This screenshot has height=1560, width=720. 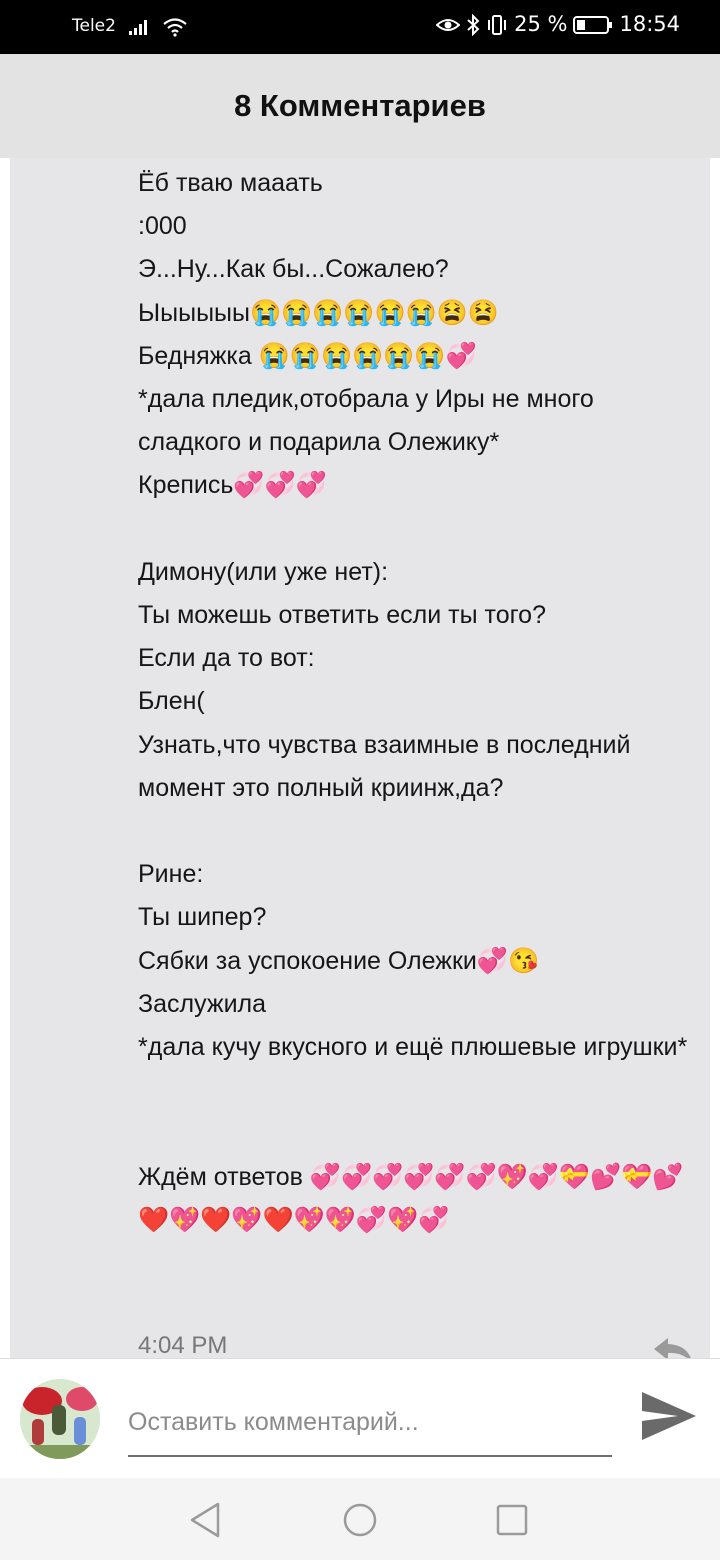 What do you see at coordinates (473, 24) in the screenshot?
I see `bluetooth-icon` at bounding box center [473, 24].